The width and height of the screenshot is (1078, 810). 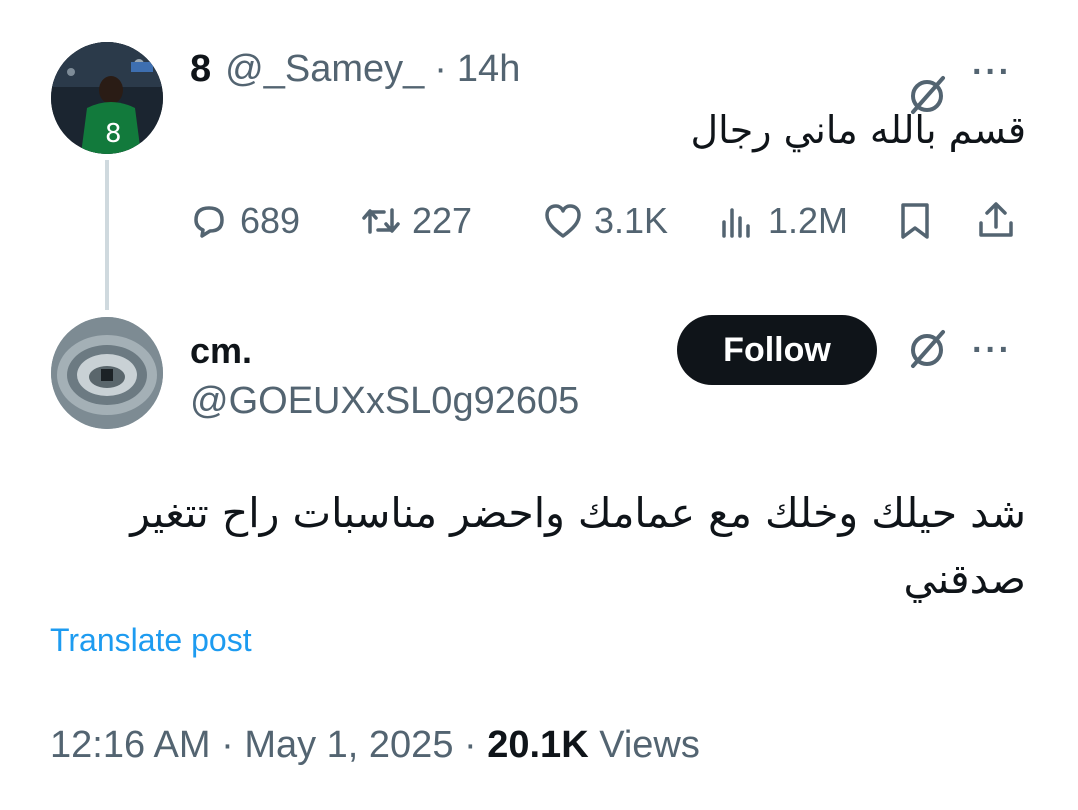 What do you see at coordinates (442, 220) in the screenshot?
I see `retweet-count: 227` at bounding box center [442, 220].